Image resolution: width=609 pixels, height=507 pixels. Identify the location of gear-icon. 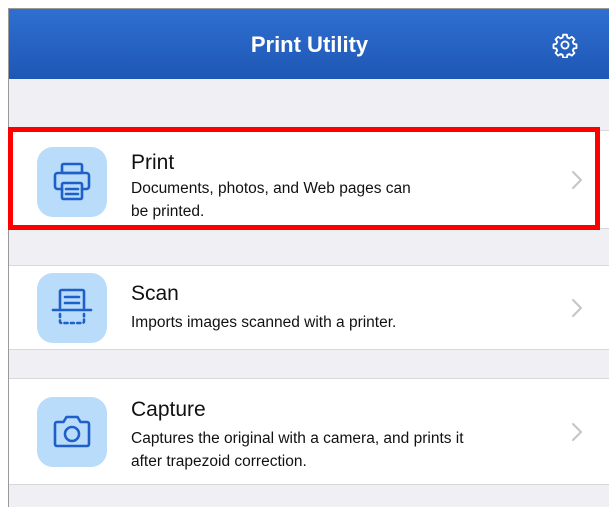
(565, 45).